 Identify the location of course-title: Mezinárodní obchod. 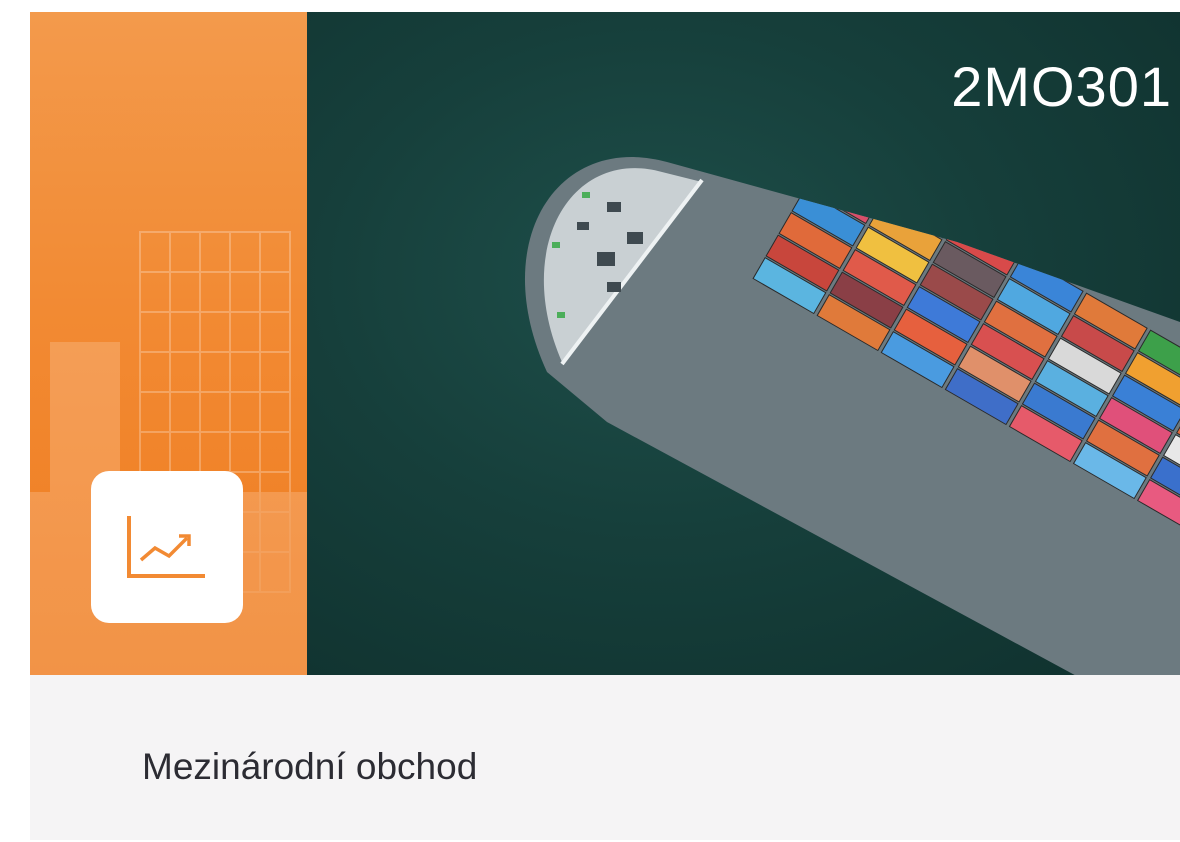
(309, 767).